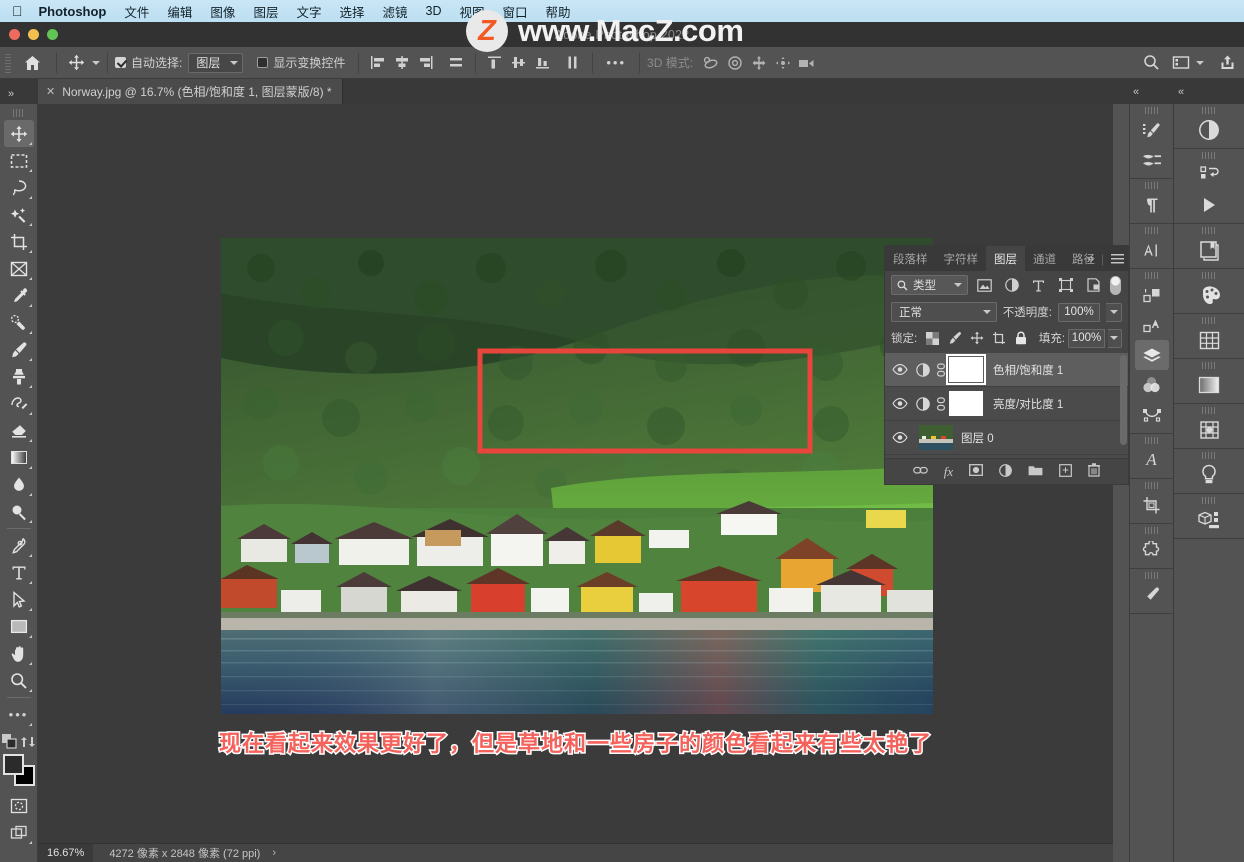  Describe the element at coordinates (1209, 295) in the screenshot. I see `swatches-icon` at that location.